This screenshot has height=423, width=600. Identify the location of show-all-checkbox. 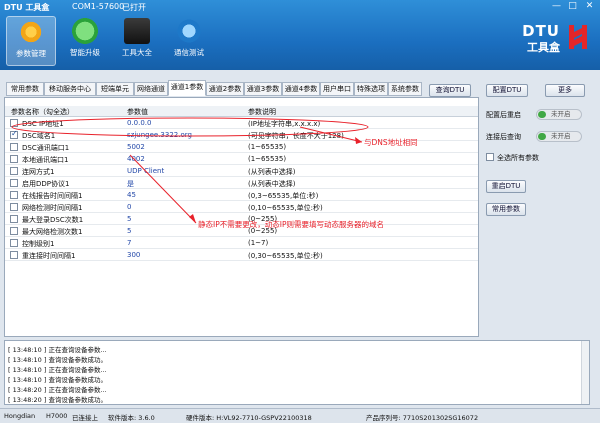
(490, 157).